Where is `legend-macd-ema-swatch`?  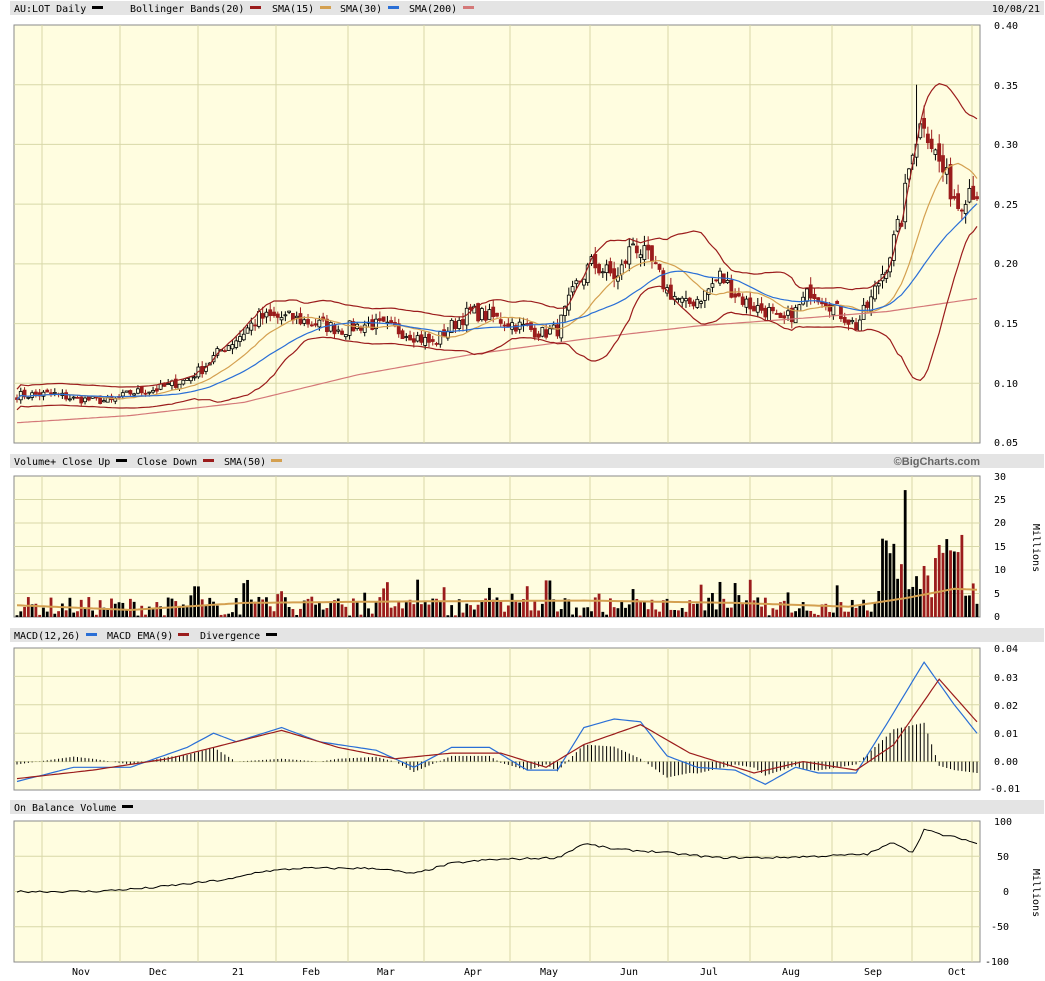 legend-macd-ema-swatch is located at coordinates (183, 634).